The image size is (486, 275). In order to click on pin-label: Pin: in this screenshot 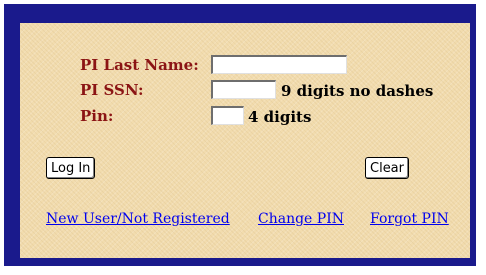, I will do `click(97, 116)`.